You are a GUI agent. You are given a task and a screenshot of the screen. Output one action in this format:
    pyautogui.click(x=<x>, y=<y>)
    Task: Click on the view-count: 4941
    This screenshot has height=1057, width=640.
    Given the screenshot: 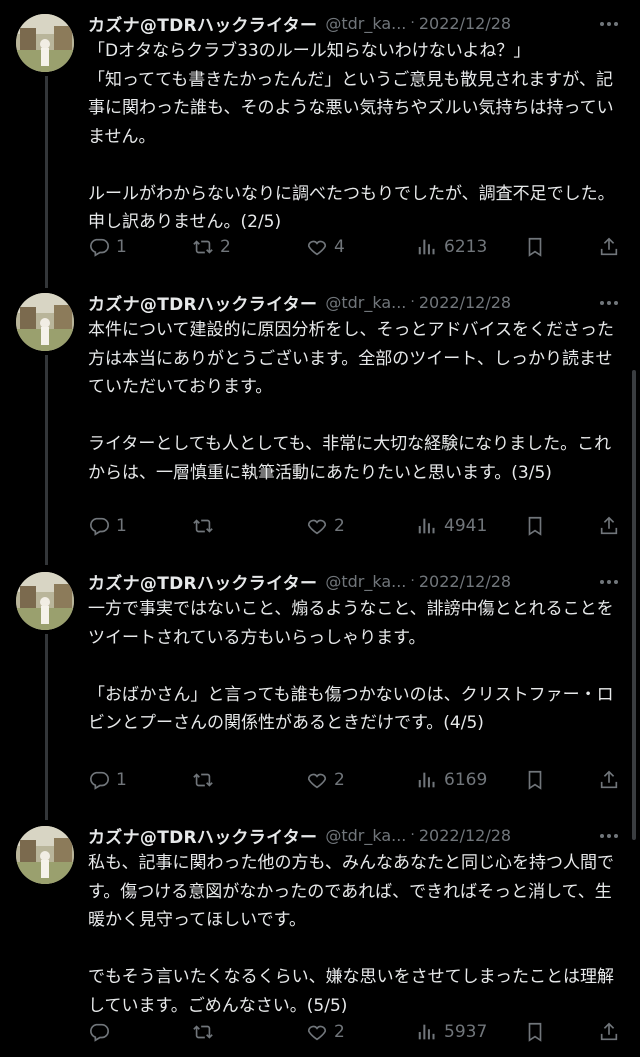 What is the action you would take?
    pyautogui.click(x=466, y=526)
    